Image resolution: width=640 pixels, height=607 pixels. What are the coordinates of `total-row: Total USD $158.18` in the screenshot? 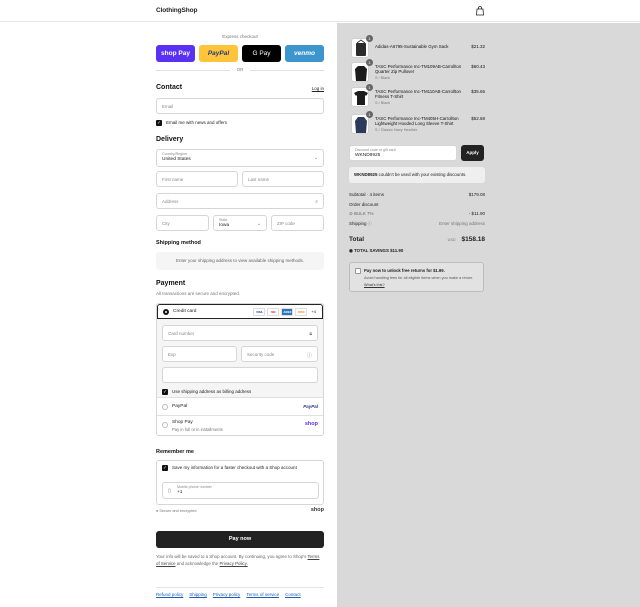 It's located at (417, 239).